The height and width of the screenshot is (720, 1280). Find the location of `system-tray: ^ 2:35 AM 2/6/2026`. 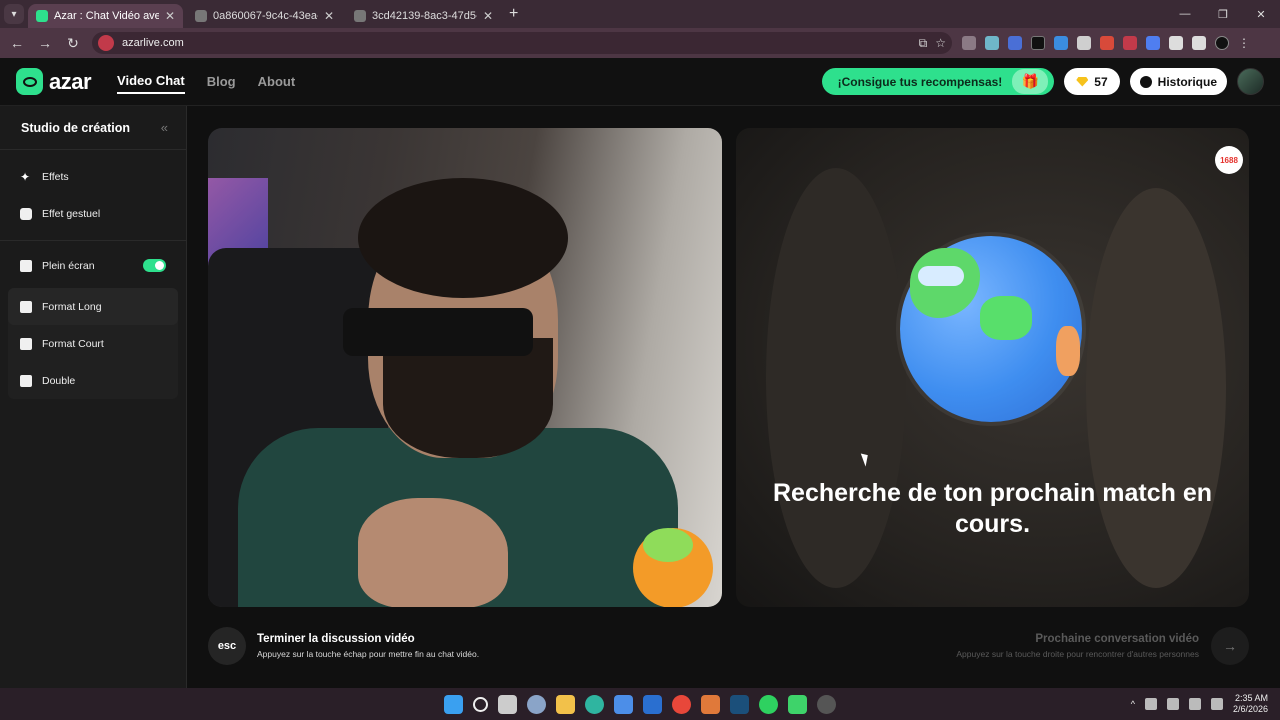

system-tray: ^ 2:35 AM 2/6/2026 is located at coordinates (1199, 704).